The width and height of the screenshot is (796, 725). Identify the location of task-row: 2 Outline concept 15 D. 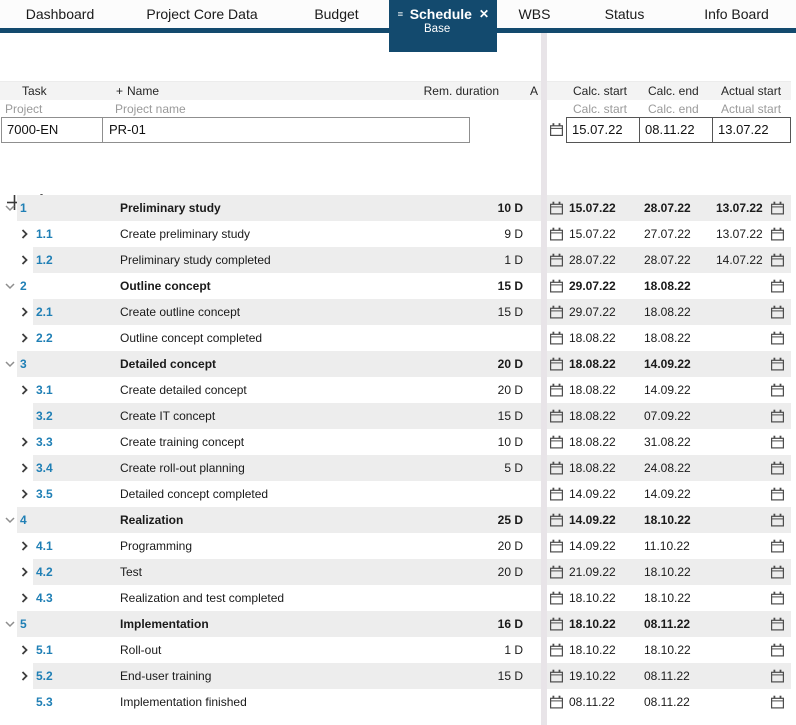
(270, 286).